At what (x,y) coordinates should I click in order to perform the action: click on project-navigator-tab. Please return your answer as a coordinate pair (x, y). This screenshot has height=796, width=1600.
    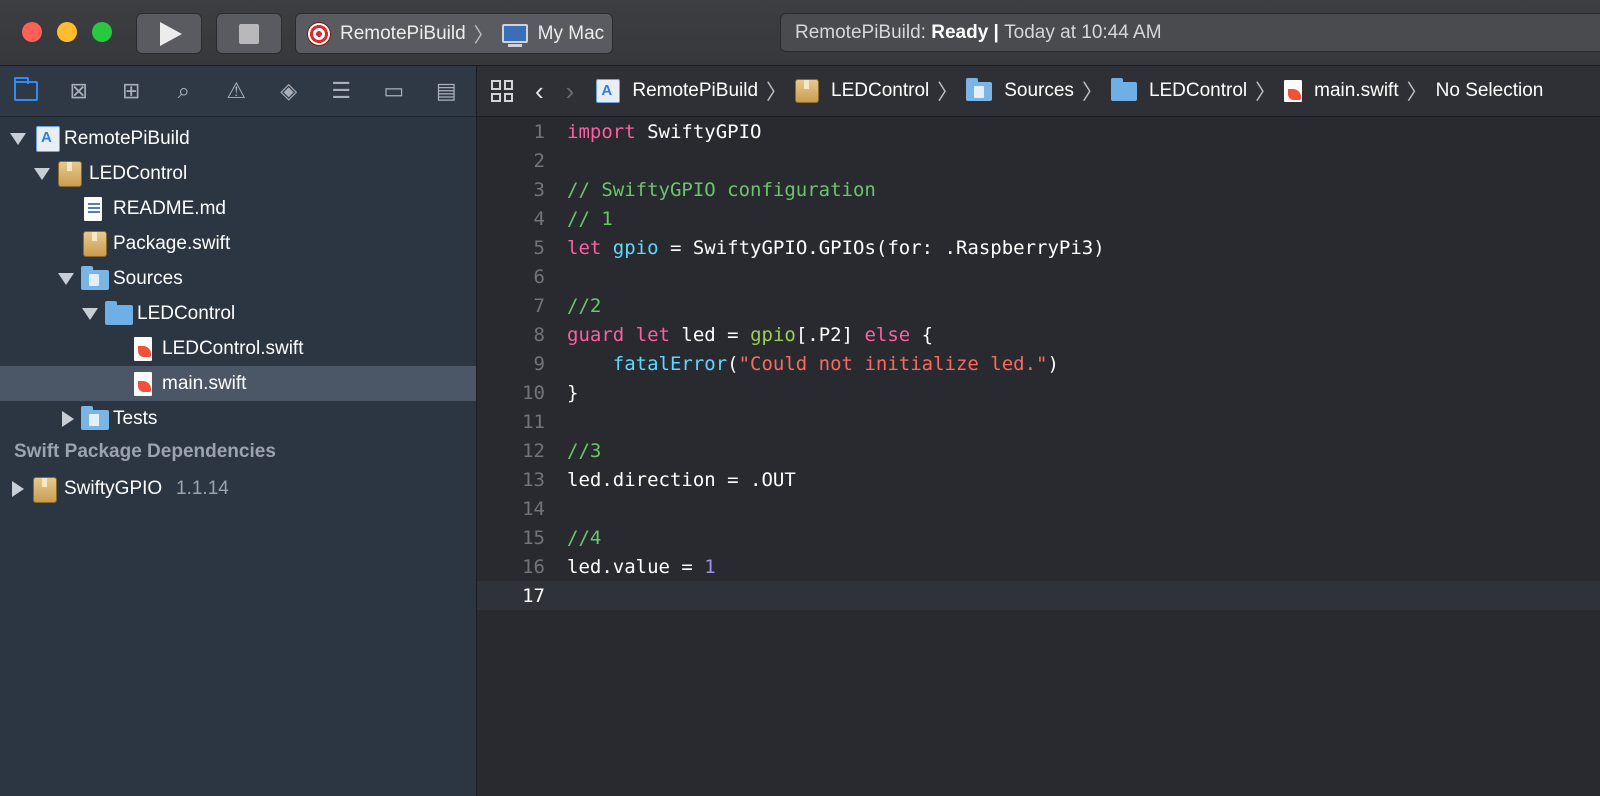
    Looking at the image, I should click on (26, 91).